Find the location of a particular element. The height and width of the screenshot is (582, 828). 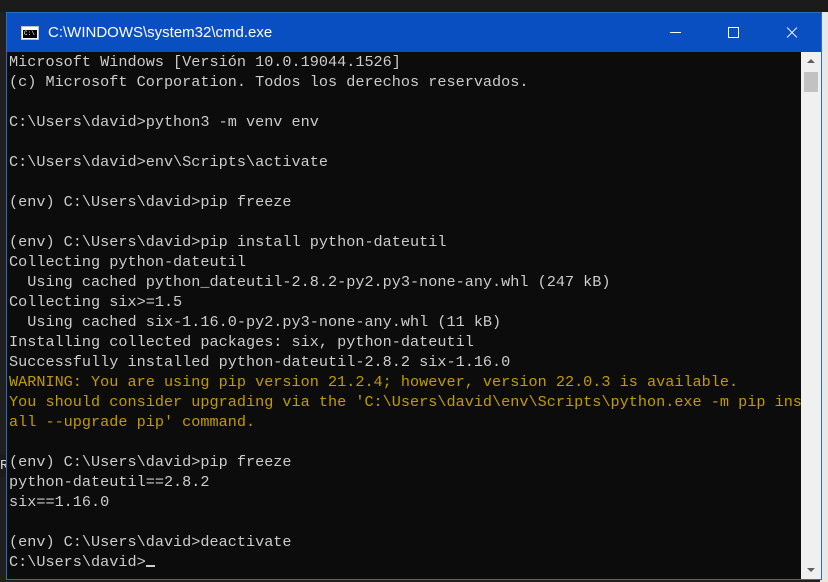

text-cursor is located at coordinates (150, 566).